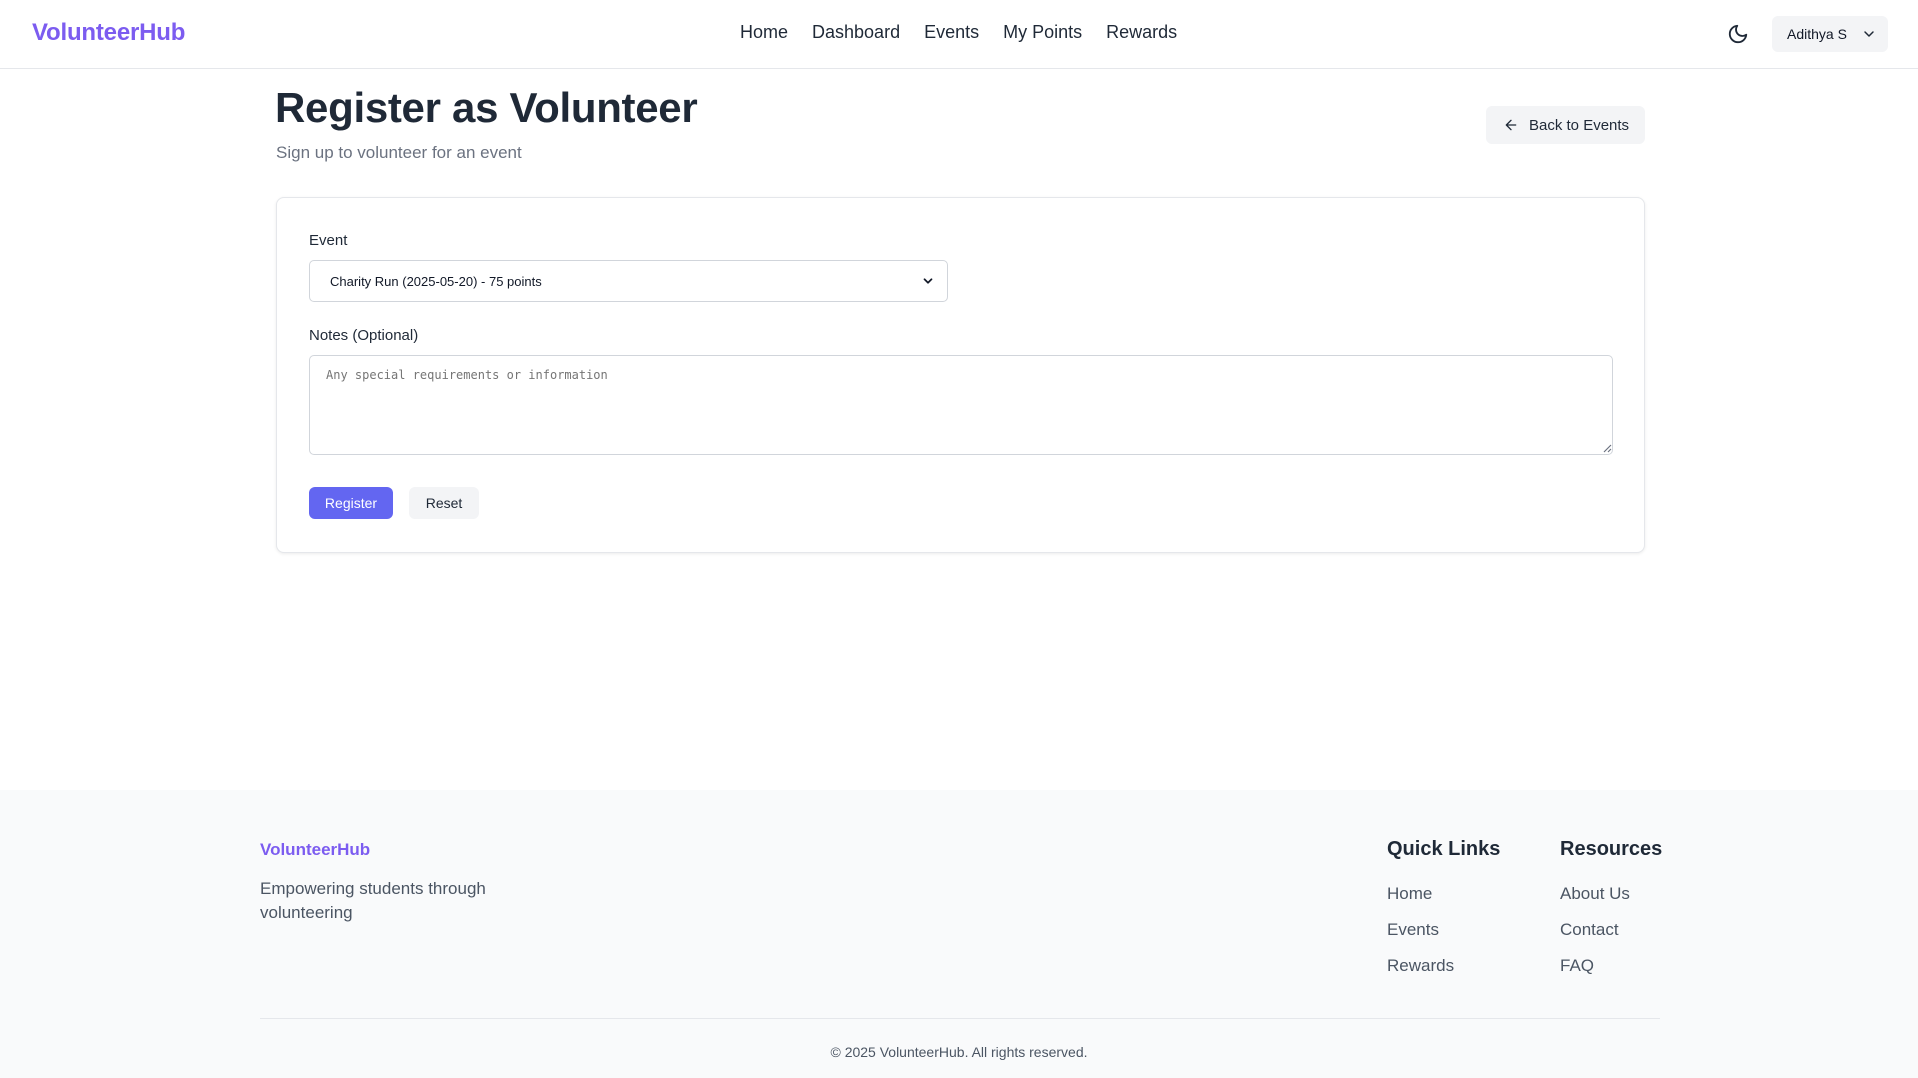  Describe the element at coordinates (1611, 929) in the screenshot. I see `footer-link-contact: Contact` at that location.